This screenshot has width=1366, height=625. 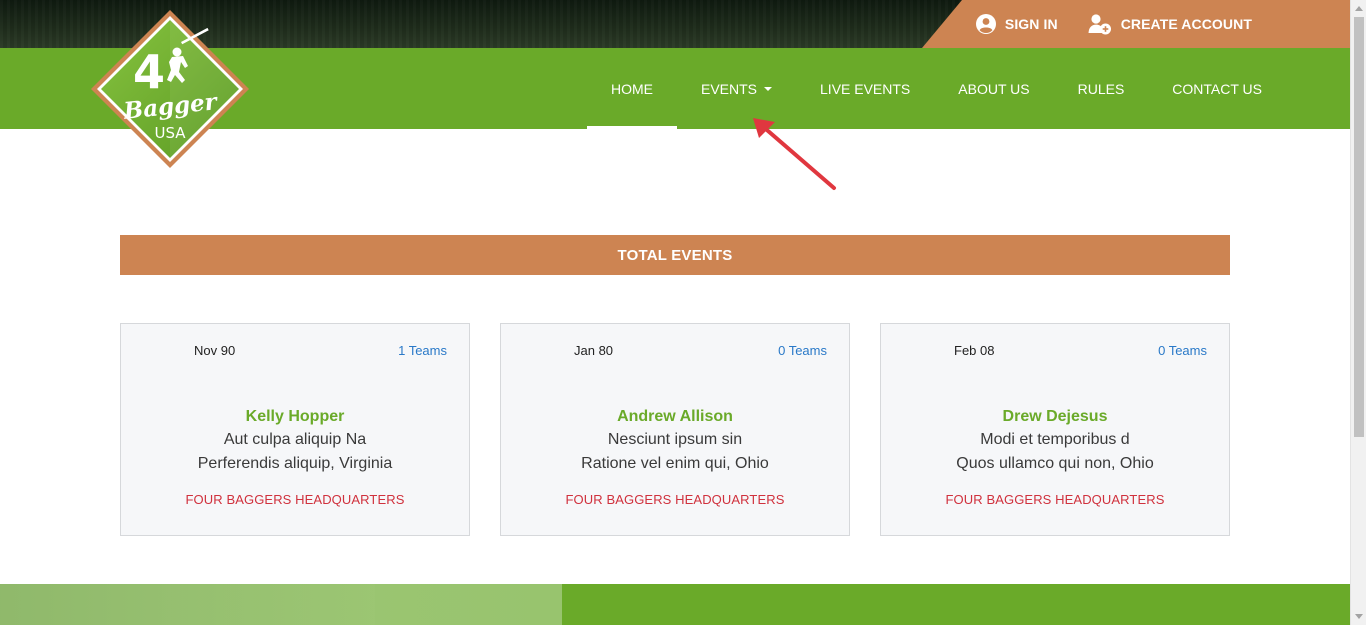 I want to click on event-line-1: Nesciunt ipsum sin, so click(x=675, y=439).